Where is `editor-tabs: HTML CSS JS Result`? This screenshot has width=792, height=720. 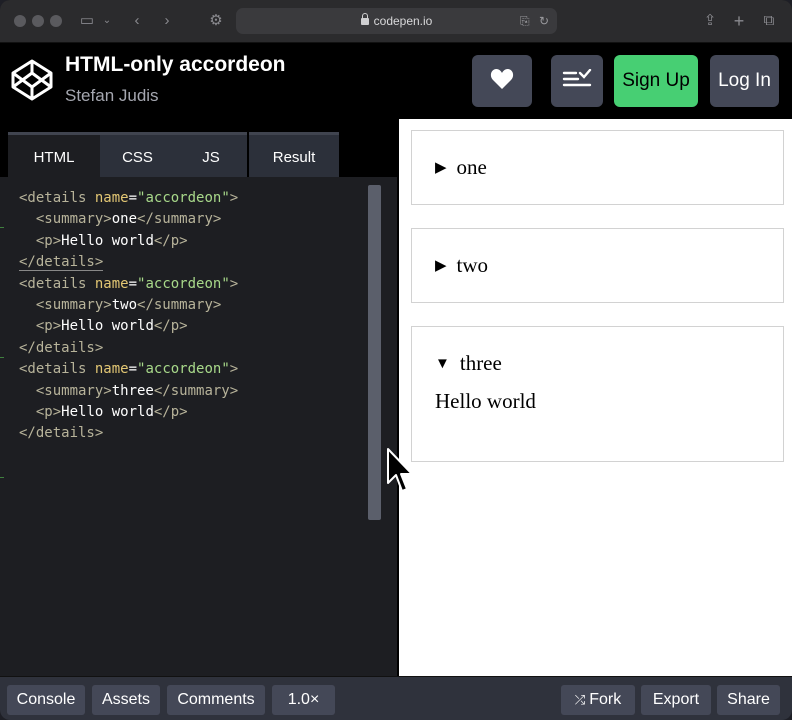 editor-tabs: HTML CSS JS Result is located at coordinates (198, 148).